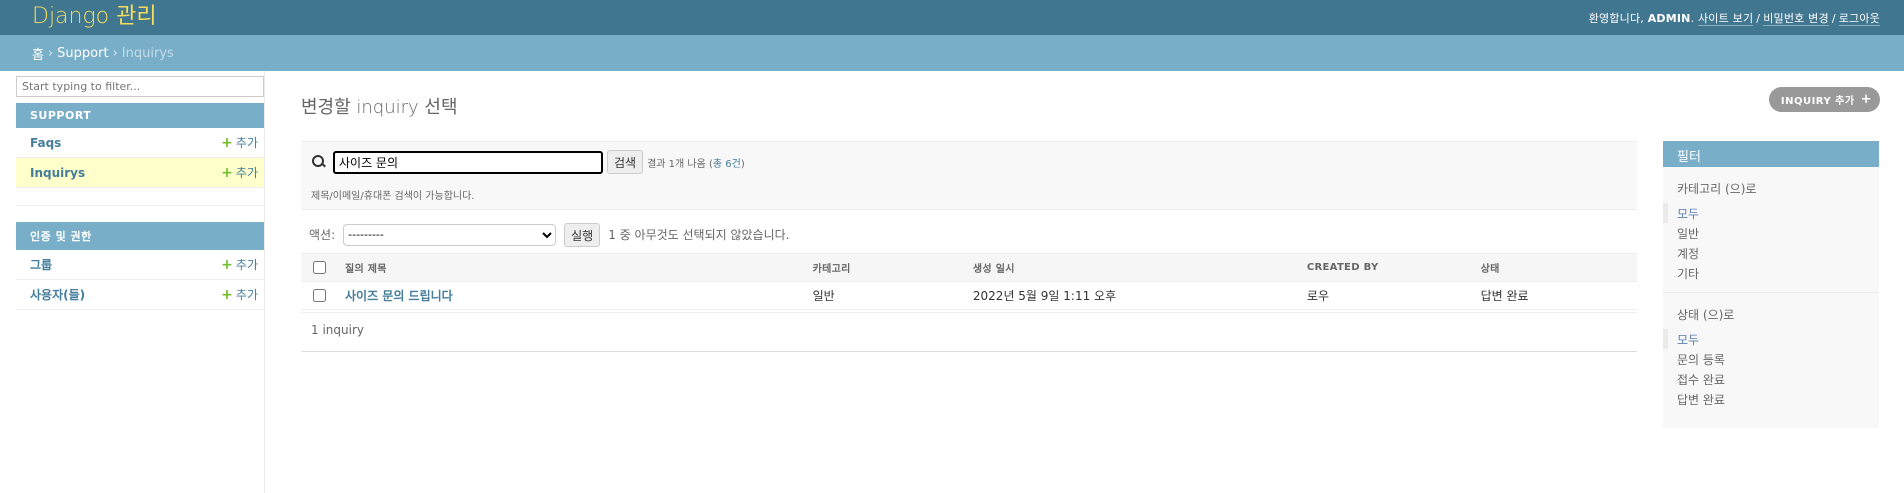  I want to click on breadcrumb-home: 홈, so click(38, 53).